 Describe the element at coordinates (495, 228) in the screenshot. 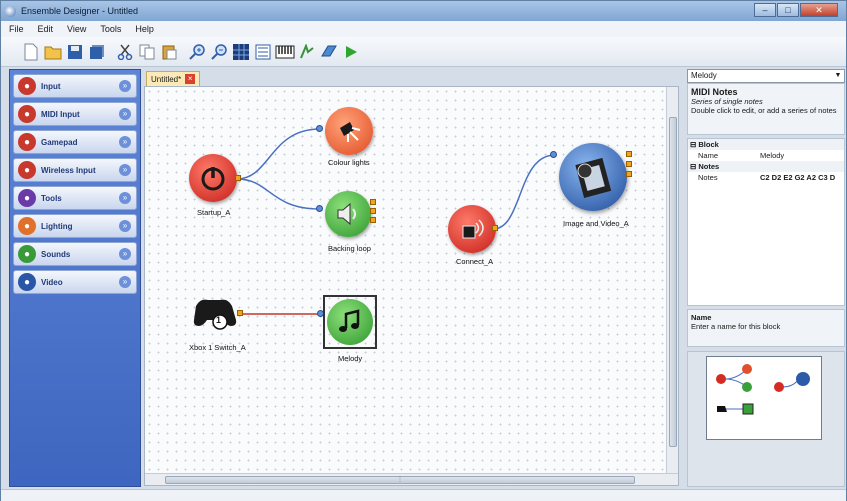

I see `connect-output-port` at that location.